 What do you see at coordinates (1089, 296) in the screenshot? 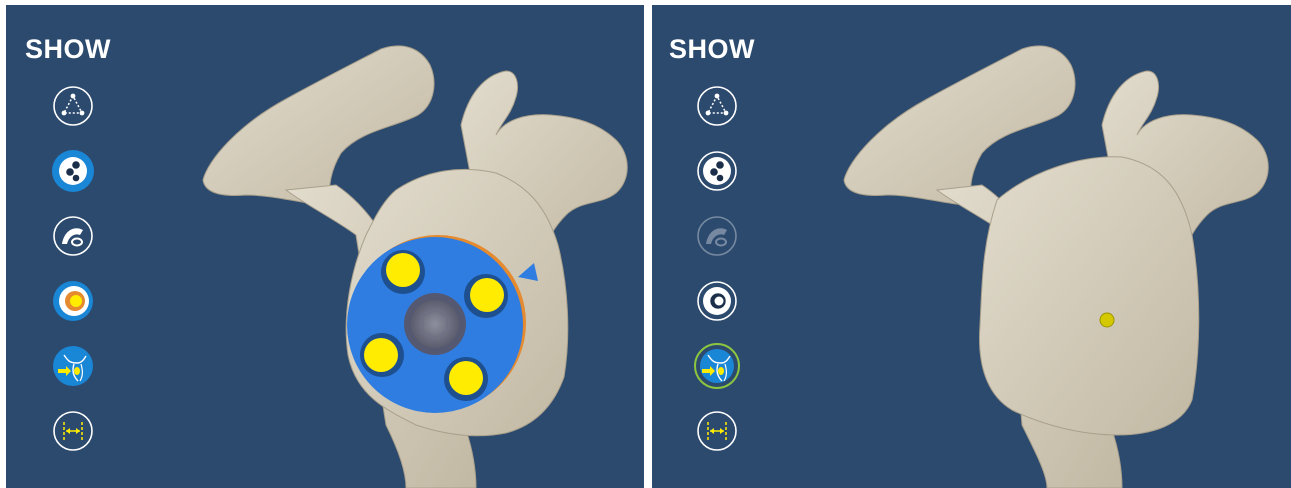
I see `glenoid-face` at bounding box center [1089, 296].